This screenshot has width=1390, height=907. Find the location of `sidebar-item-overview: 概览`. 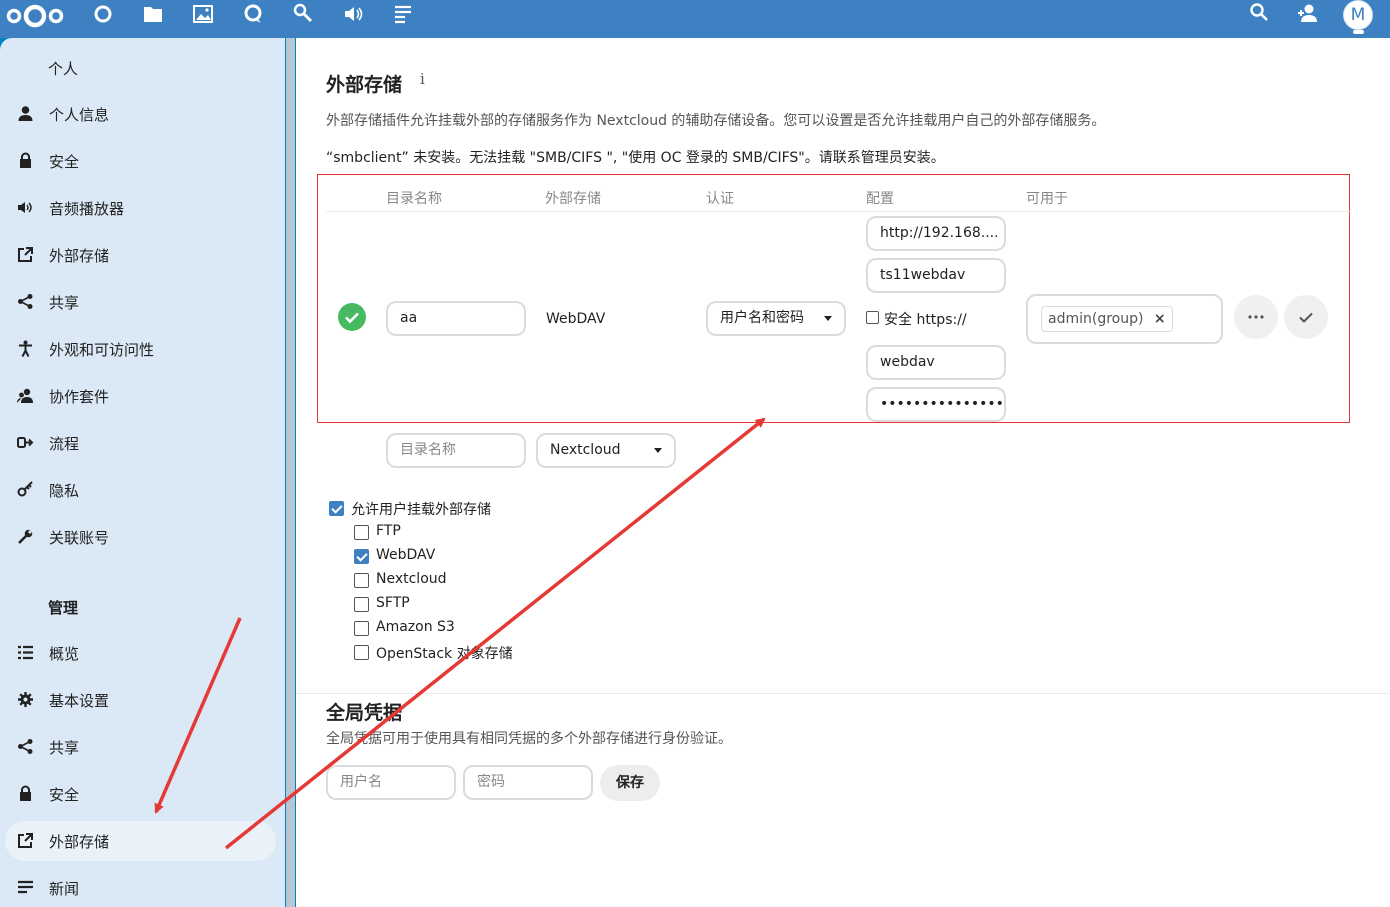

sidebar-item-overview: 概览 is located at coordinates (140, 653).